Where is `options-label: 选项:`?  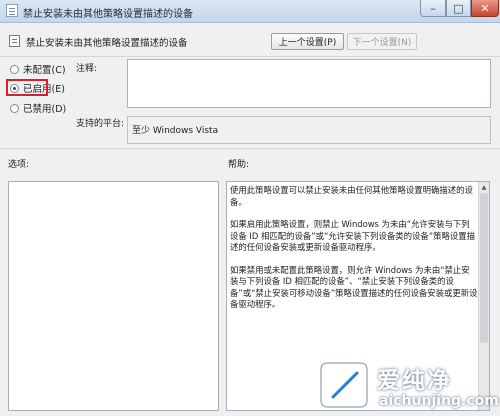
options-label: 选项: is located at coordinates (19, 165).